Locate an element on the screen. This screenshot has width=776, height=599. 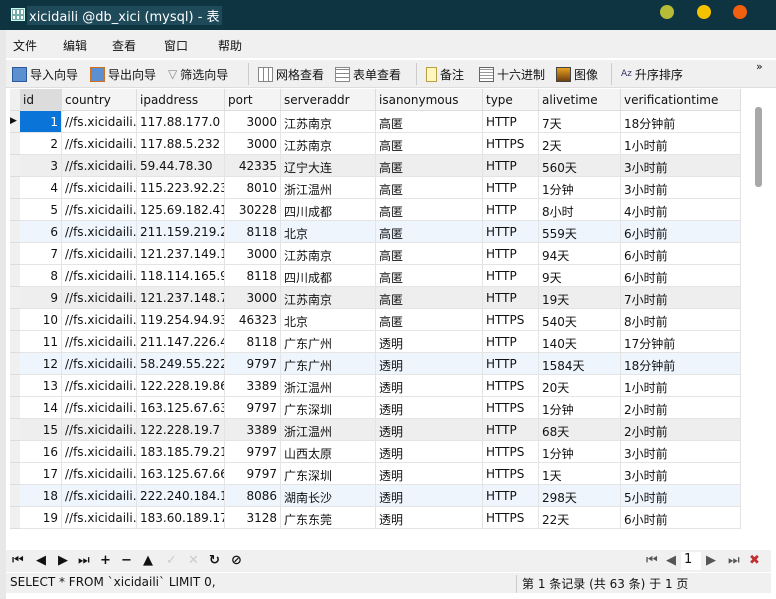
vertical-scrollbar is located at coordinates (755, 309).